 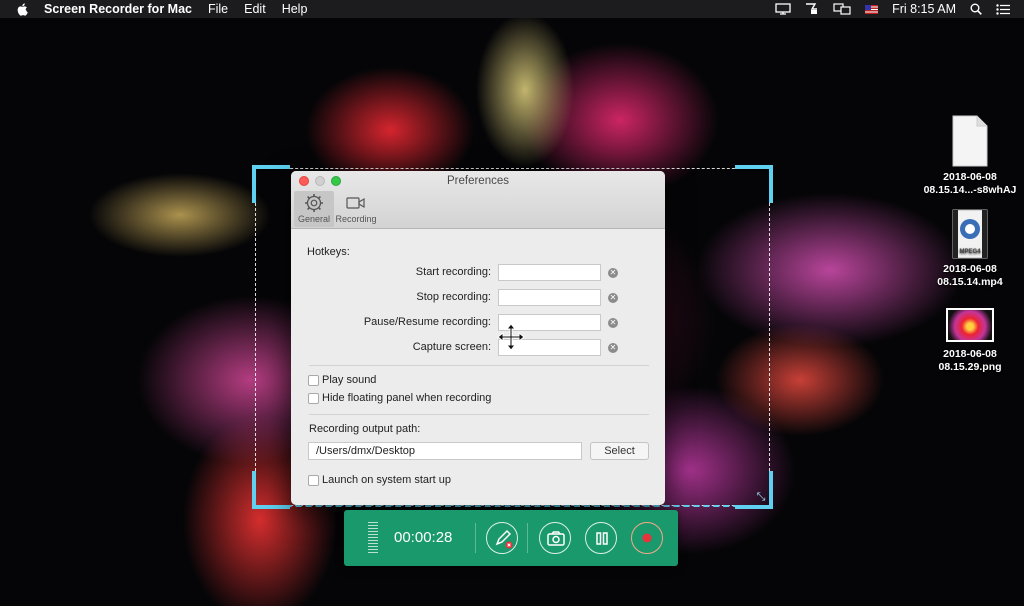 What do you see at coordinates (812, 9) in the screenshot?
I see `recorder-status-icon` at bounding box center [812, 9].